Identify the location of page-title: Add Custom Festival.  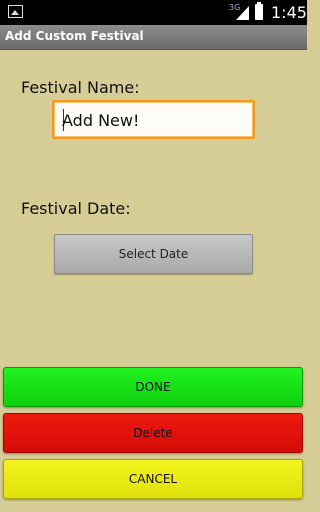
(74, 36).